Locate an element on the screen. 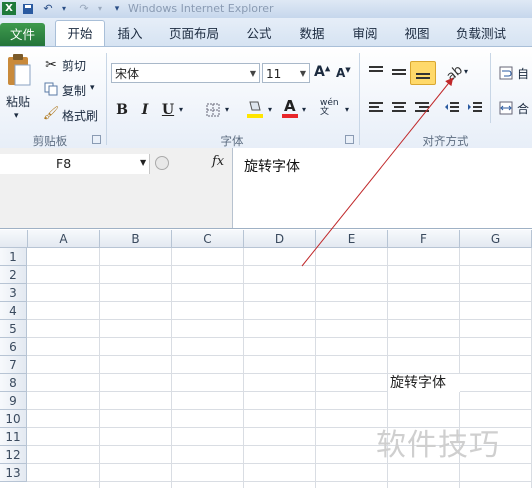 The height and width of the screenshot is (488, 532). column-header-e: E is located at coordinates (352, 239).